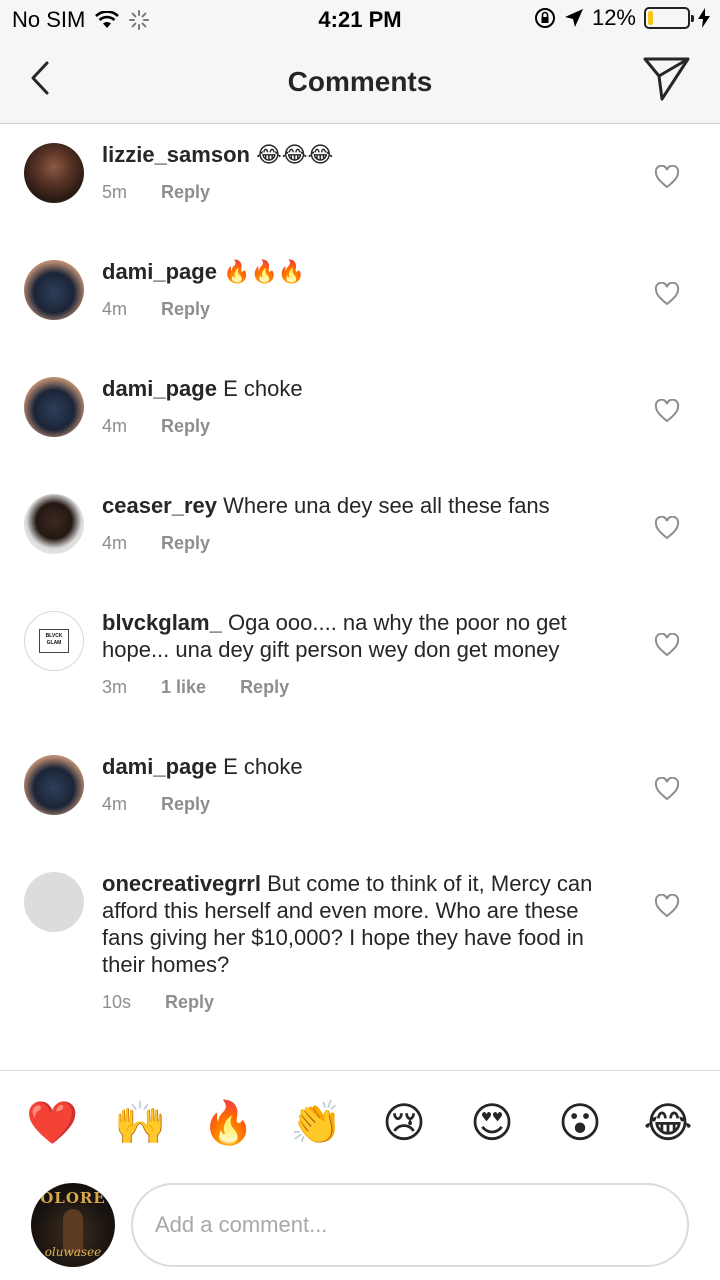  What do you see at coordinates (360, 300) in the screenshot?
I see `comment-item: dami_page 🔥🔥🔥 4m Reply` at bounding box center [360, 300].